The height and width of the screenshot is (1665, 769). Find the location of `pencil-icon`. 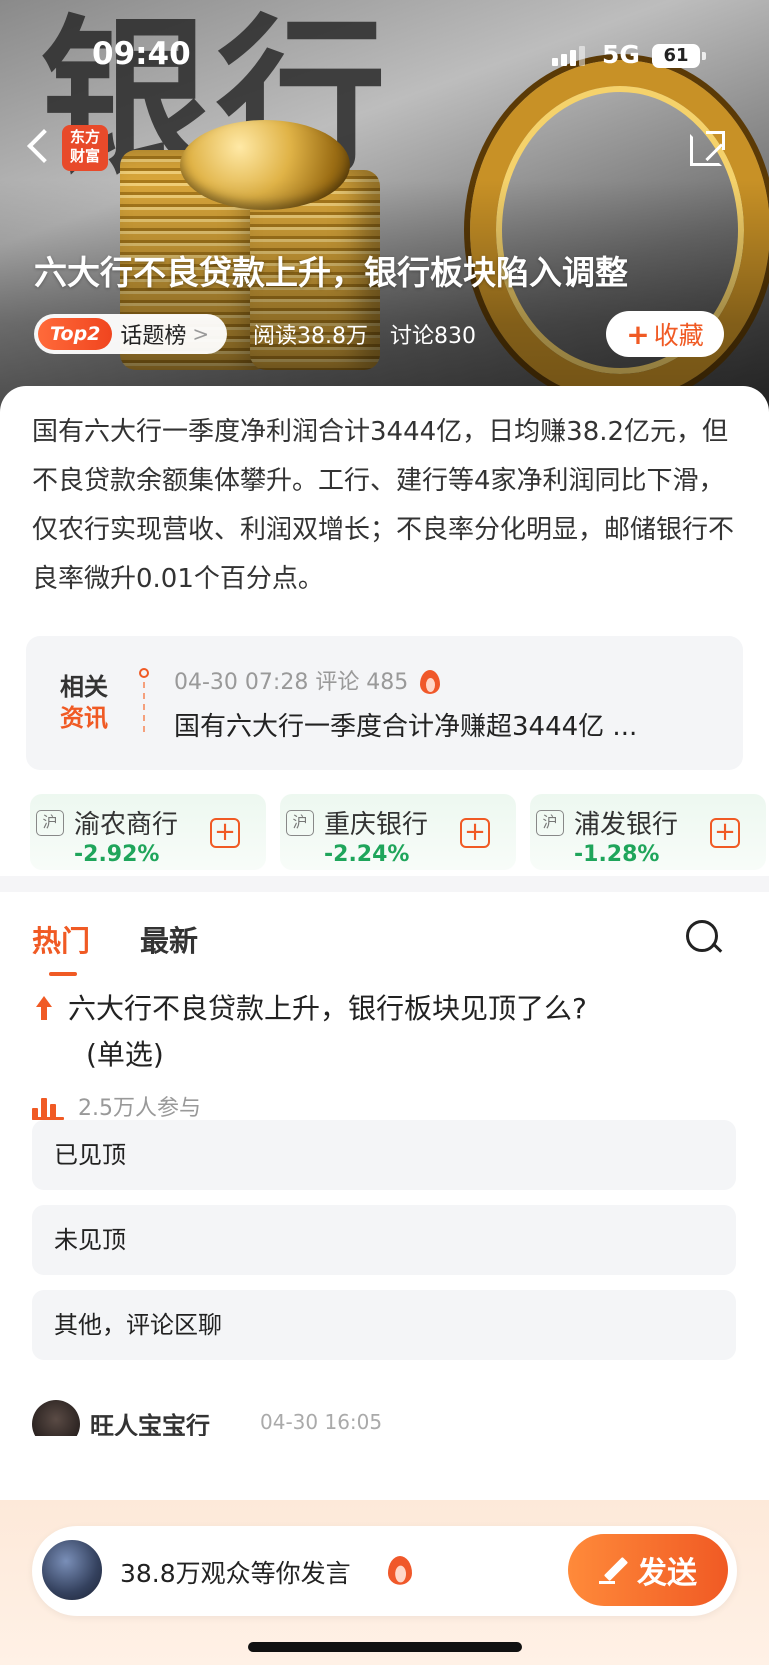

pencil-icon is located at coordinates (614, 1570).